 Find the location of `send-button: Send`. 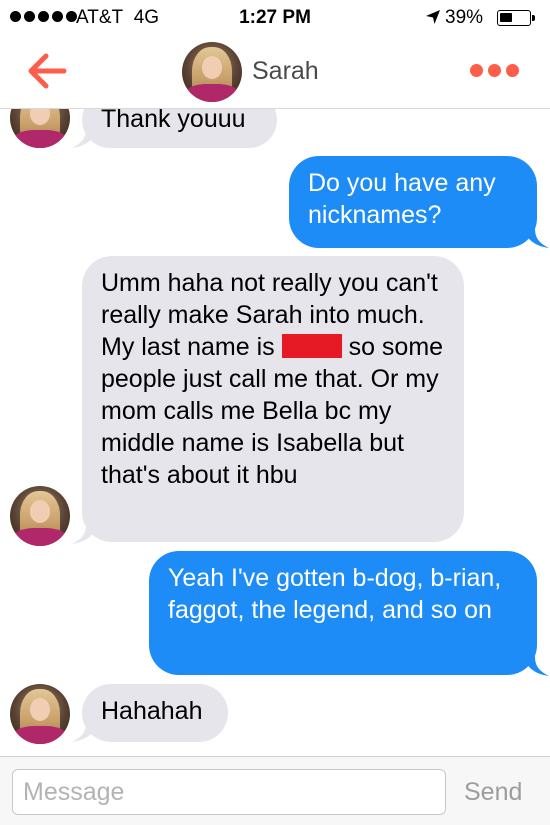

send-button: Send is located at coordinates (493, 792).